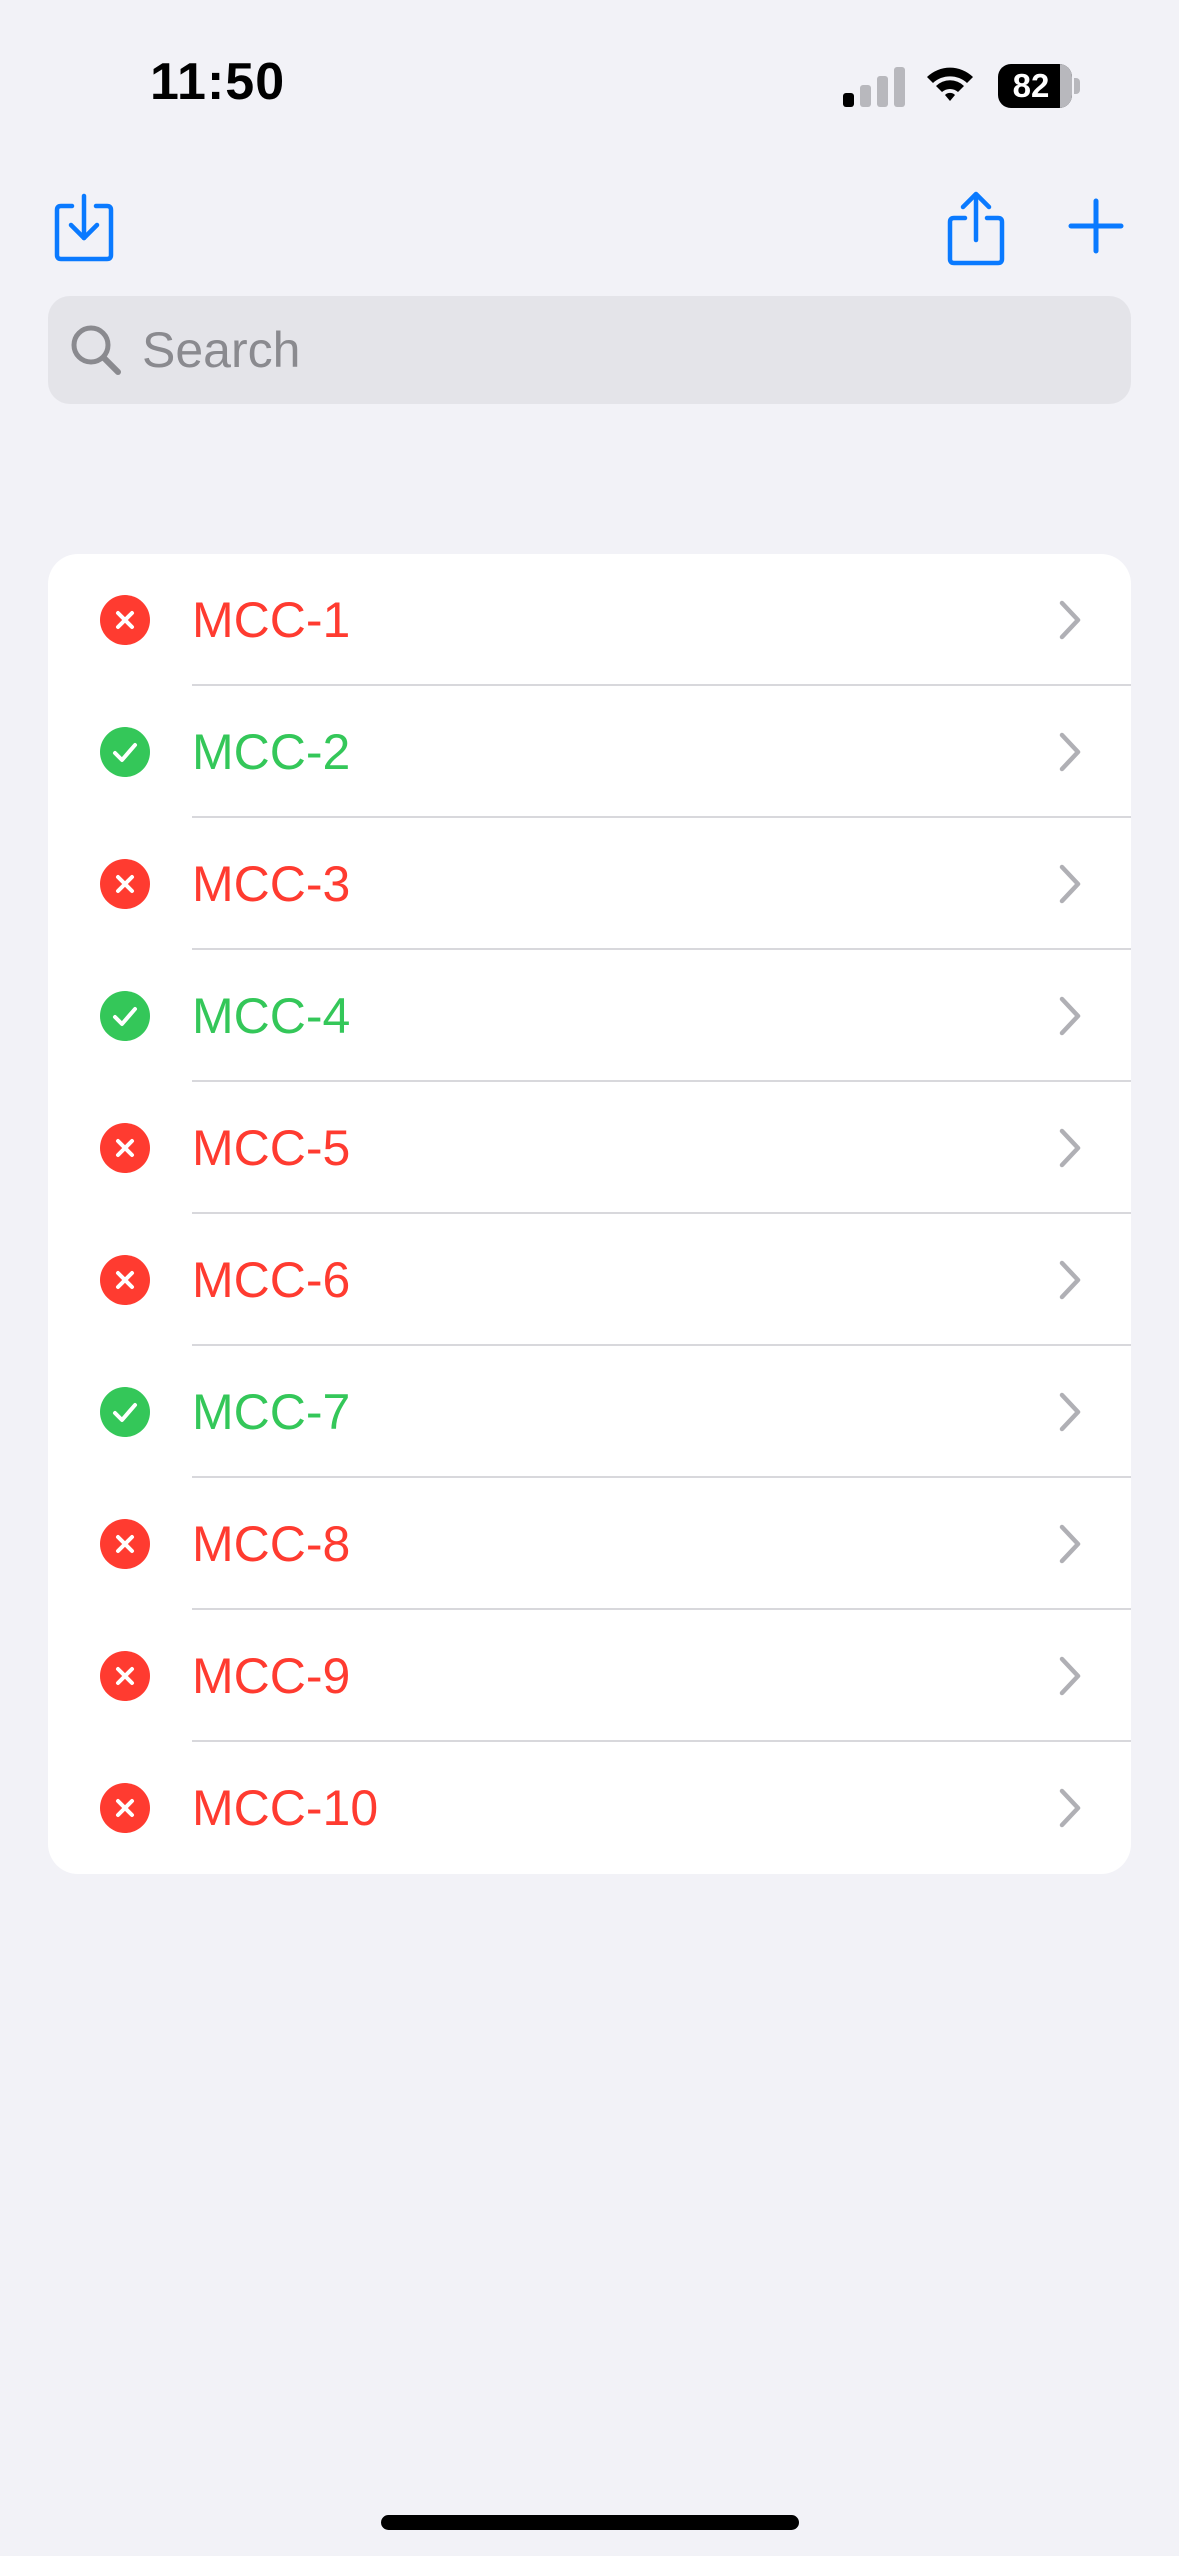 The width and height of the screenshot is (1179, 2556). What do you see at coordinates (271, 1676) in the screenshot?
I see `list-item-label: MCC-9` at bounding box center [271, 1676].